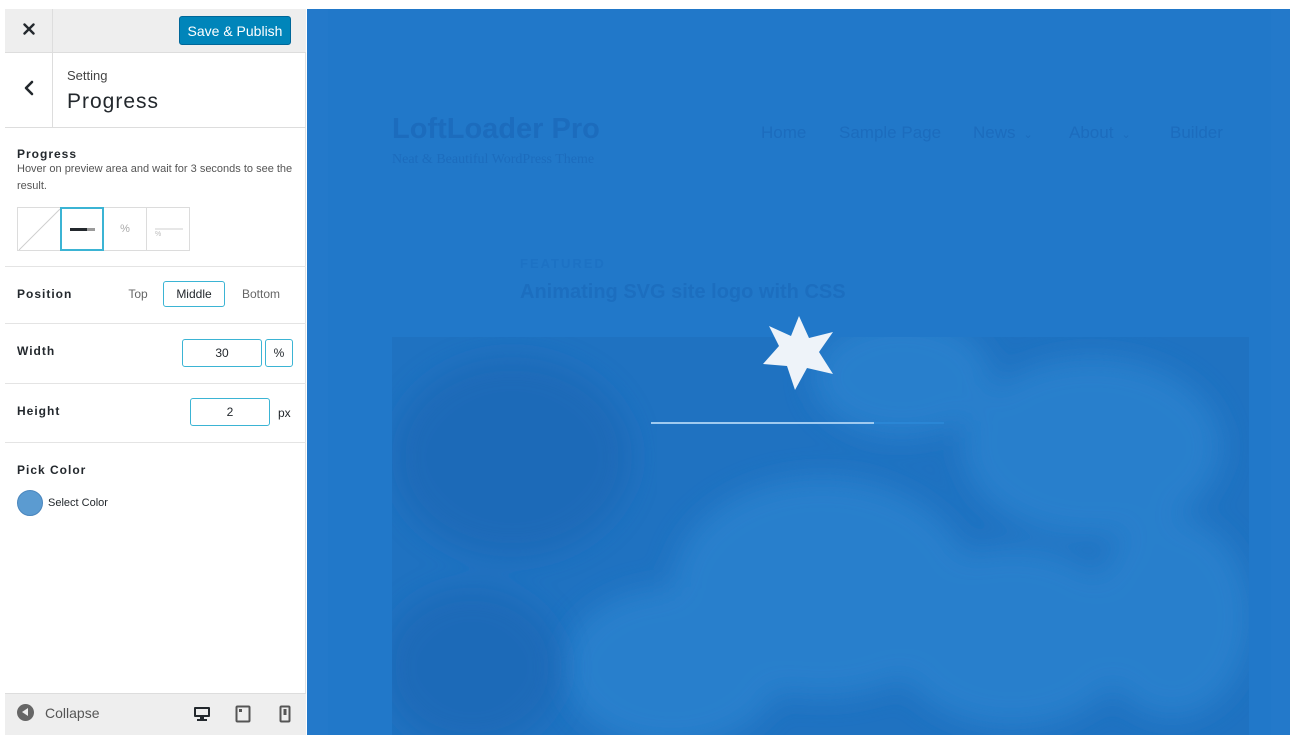  What do you see at coordinates (87, 75) in the screenshot?
I see `breadcrumb: Setting` at bounding box center [87, 75].